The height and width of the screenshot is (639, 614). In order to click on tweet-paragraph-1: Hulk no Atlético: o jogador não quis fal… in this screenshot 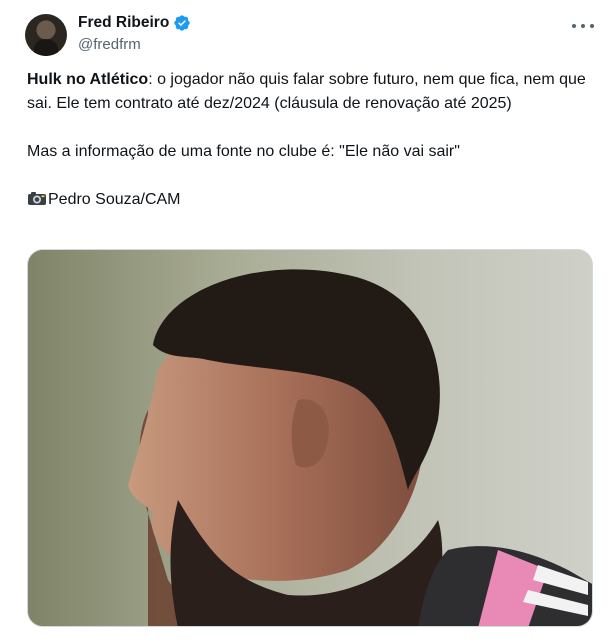, I will do `click(307, 92)`.